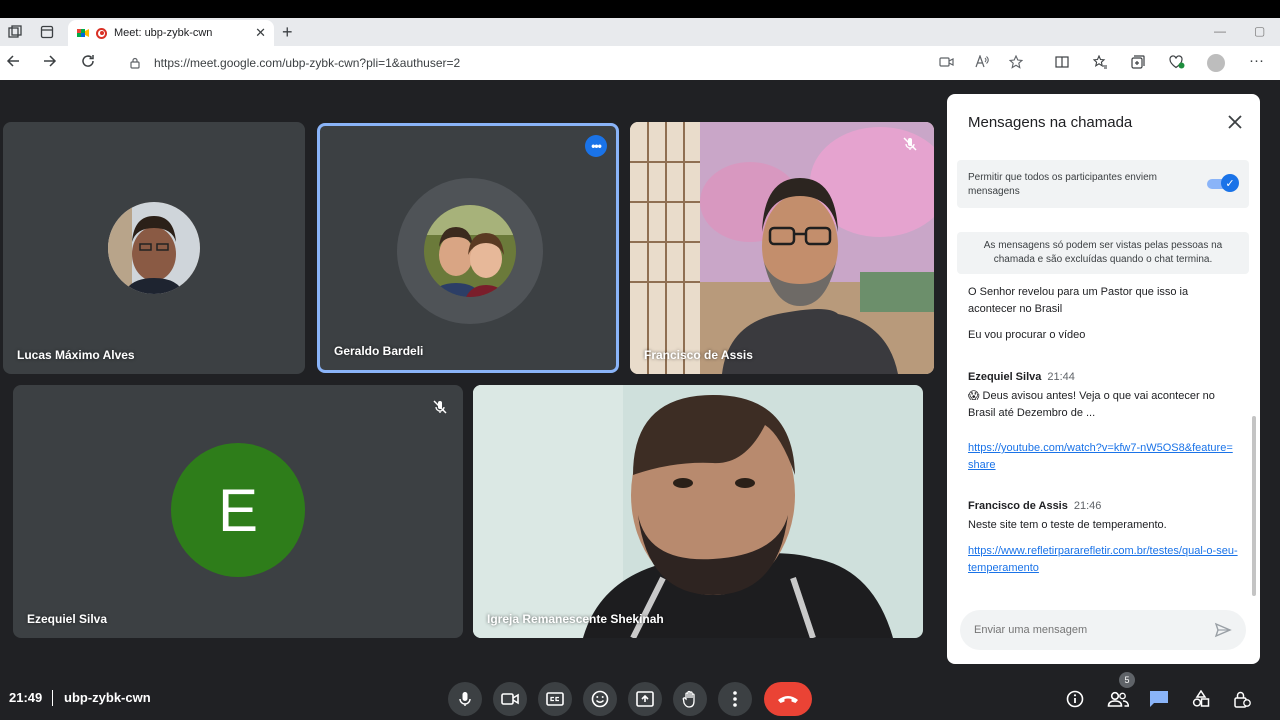 Image resolution: width=1280 pixels, height=720 pixels. Describe the element at coordinates (1016, 63) in the screenshot. I see `favorite-star-icon` at that location.